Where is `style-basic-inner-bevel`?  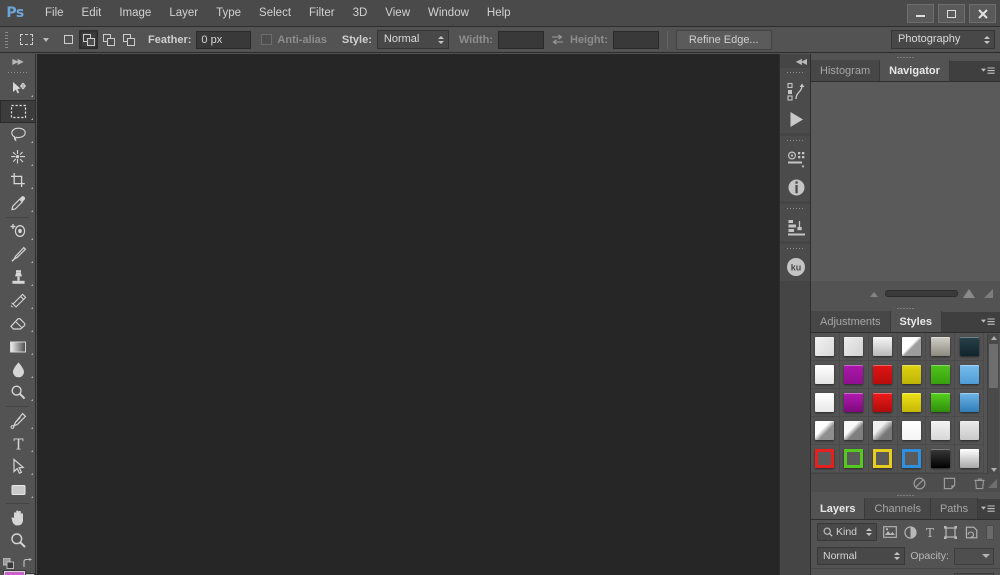
style-basic-inner-bevel is located at coordinates (883, 346).